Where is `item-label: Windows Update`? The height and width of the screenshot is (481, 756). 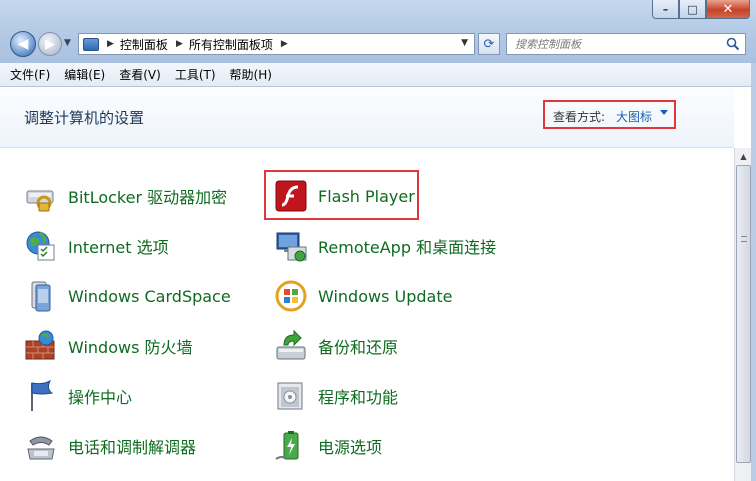
item-label: Windows Update is located at coordinates (385, 296).